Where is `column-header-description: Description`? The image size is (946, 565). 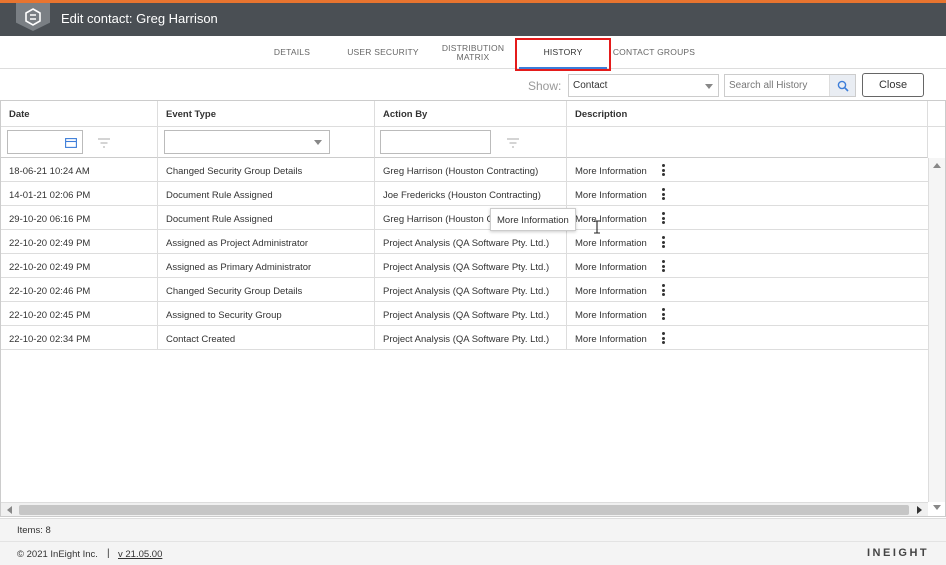 column-header-description: Description is located at coordinates (747, 114).